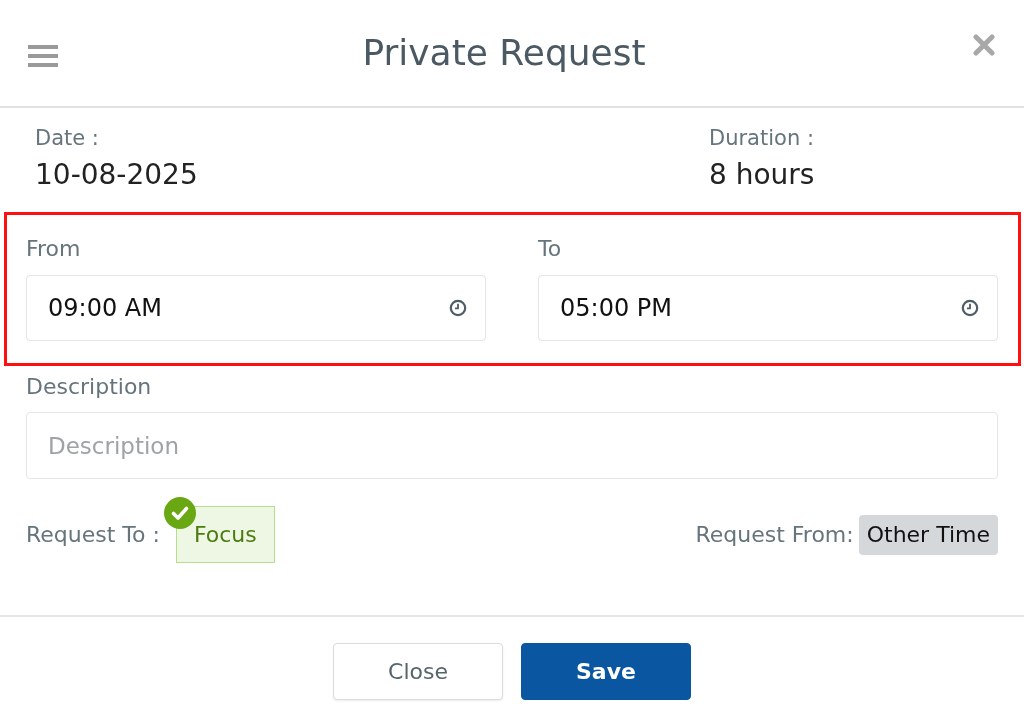  What do you see at coordinates (225, 534) in the screenshot?
I see `option-chip: Focus` at bounding box center [225, 534].